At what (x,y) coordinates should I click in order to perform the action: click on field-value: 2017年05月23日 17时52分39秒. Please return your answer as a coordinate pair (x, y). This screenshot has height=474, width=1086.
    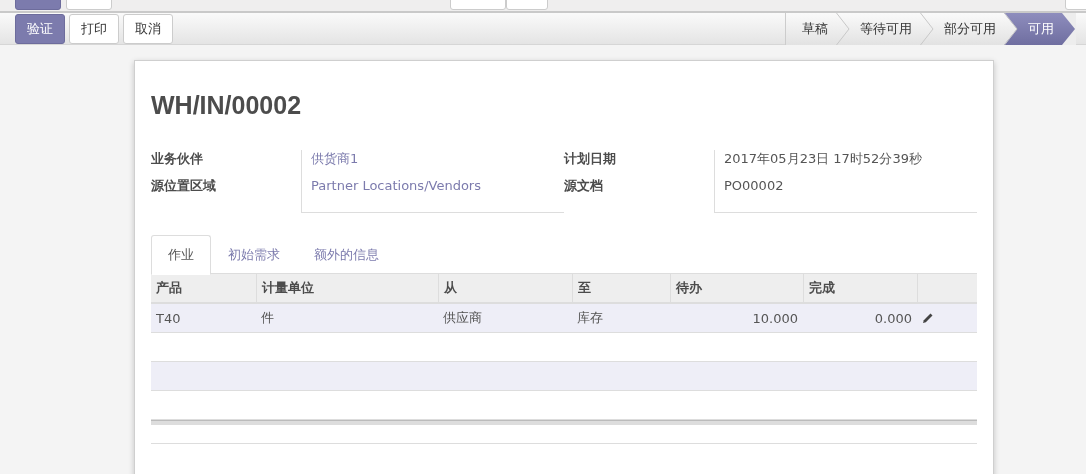
    Looking at the image, I should click on (823, 158).